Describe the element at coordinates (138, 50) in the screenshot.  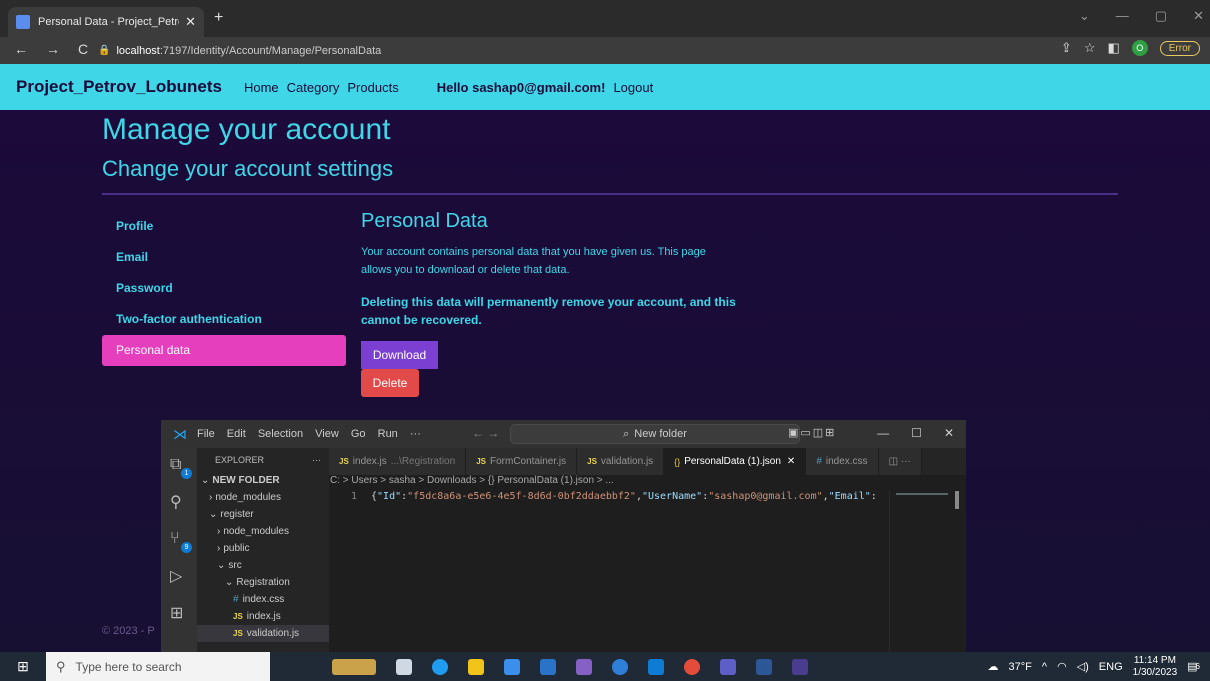
I see `url-host: localhost` at that location.